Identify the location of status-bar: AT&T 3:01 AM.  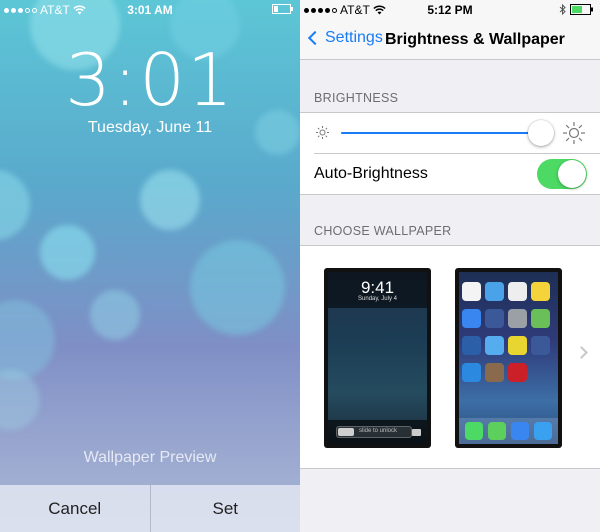
(150, 10).